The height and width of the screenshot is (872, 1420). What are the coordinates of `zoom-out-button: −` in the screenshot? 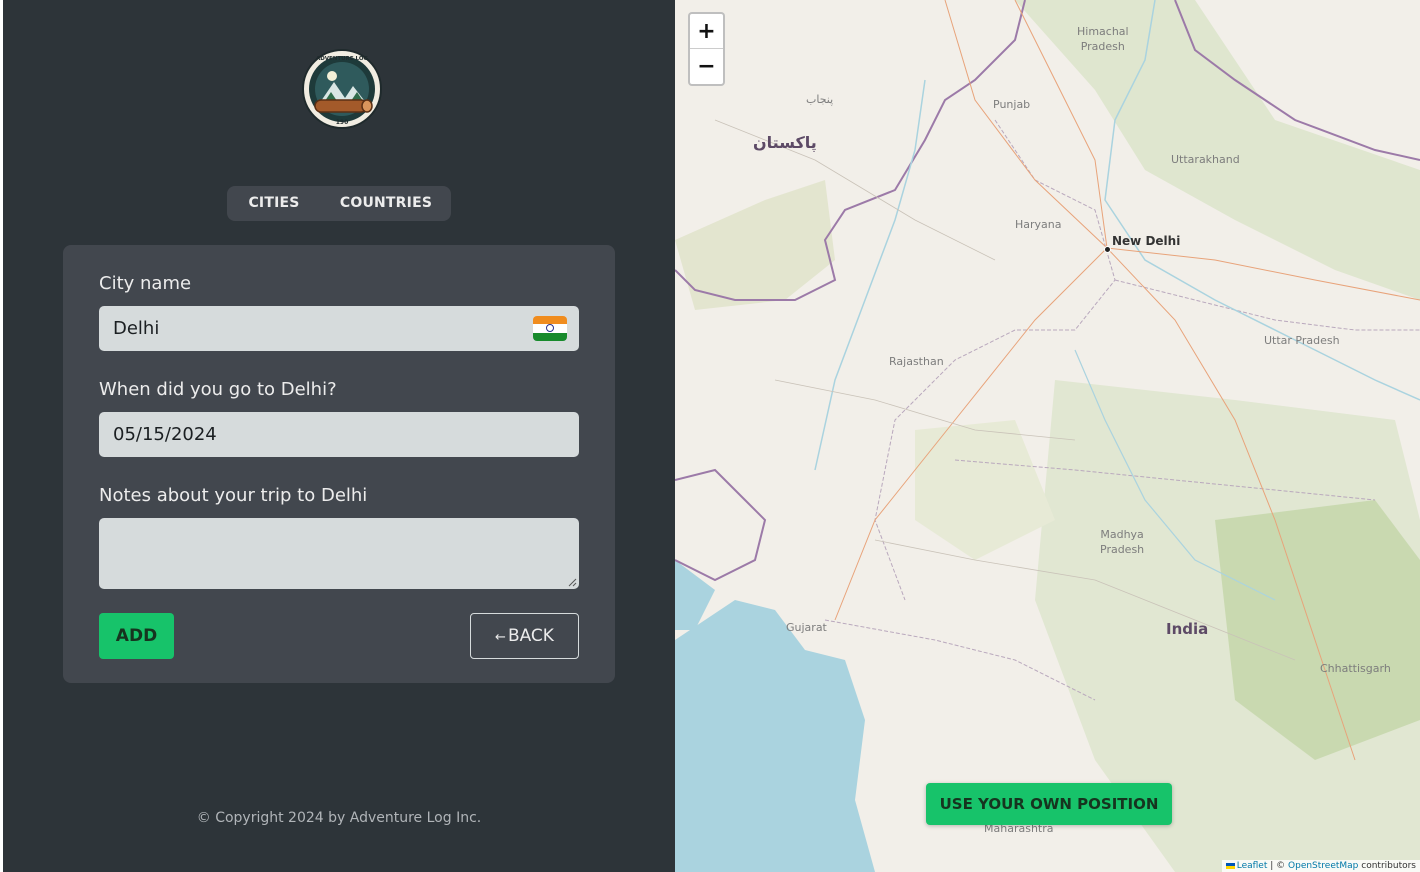 It's located at (706, 66).